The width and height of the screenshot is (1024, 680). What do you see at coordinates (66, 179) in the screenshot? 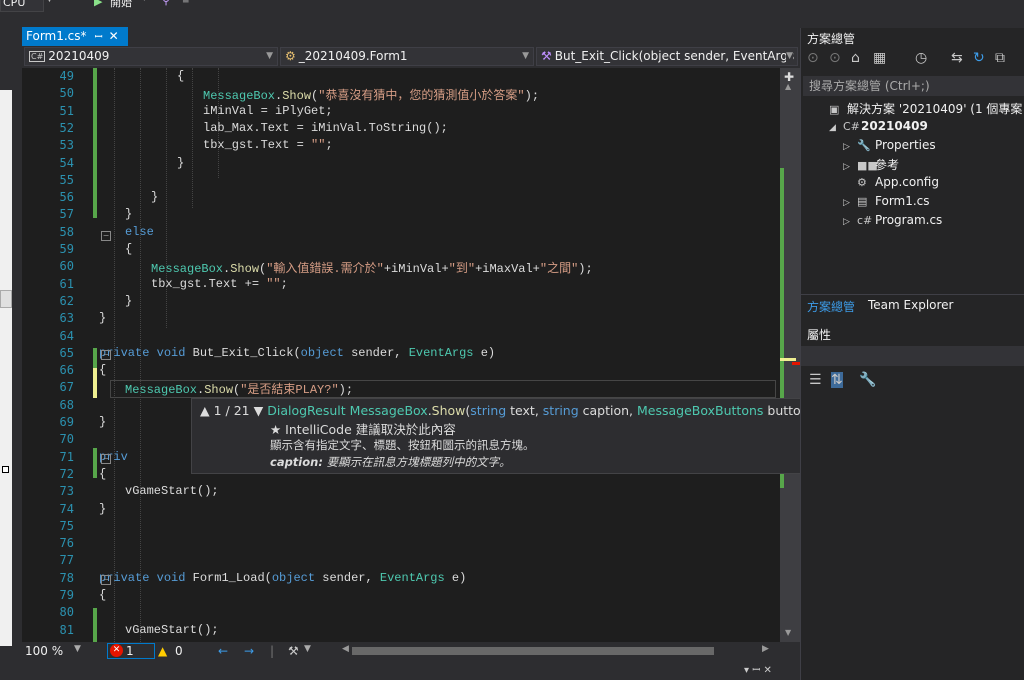
I see `line-number: 55` at bounding box center [66, 179].